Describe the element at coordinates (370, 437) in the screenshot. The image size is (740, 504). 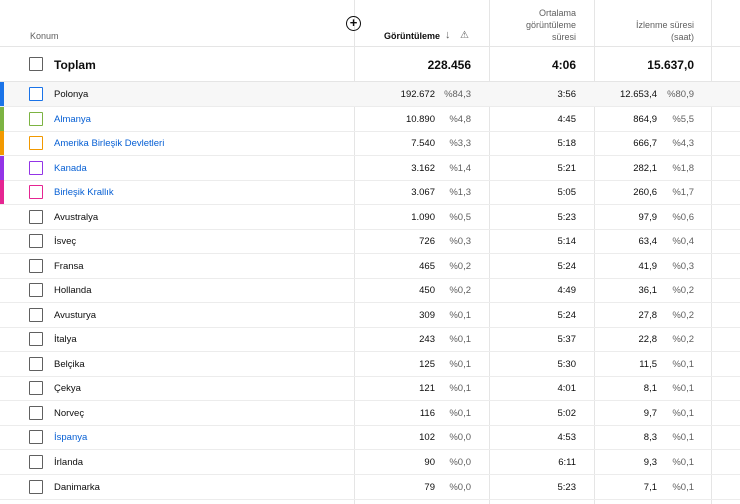
I see `table-row: İspanya 102 %0,0 4:53 8,3 %0,1` at that location.